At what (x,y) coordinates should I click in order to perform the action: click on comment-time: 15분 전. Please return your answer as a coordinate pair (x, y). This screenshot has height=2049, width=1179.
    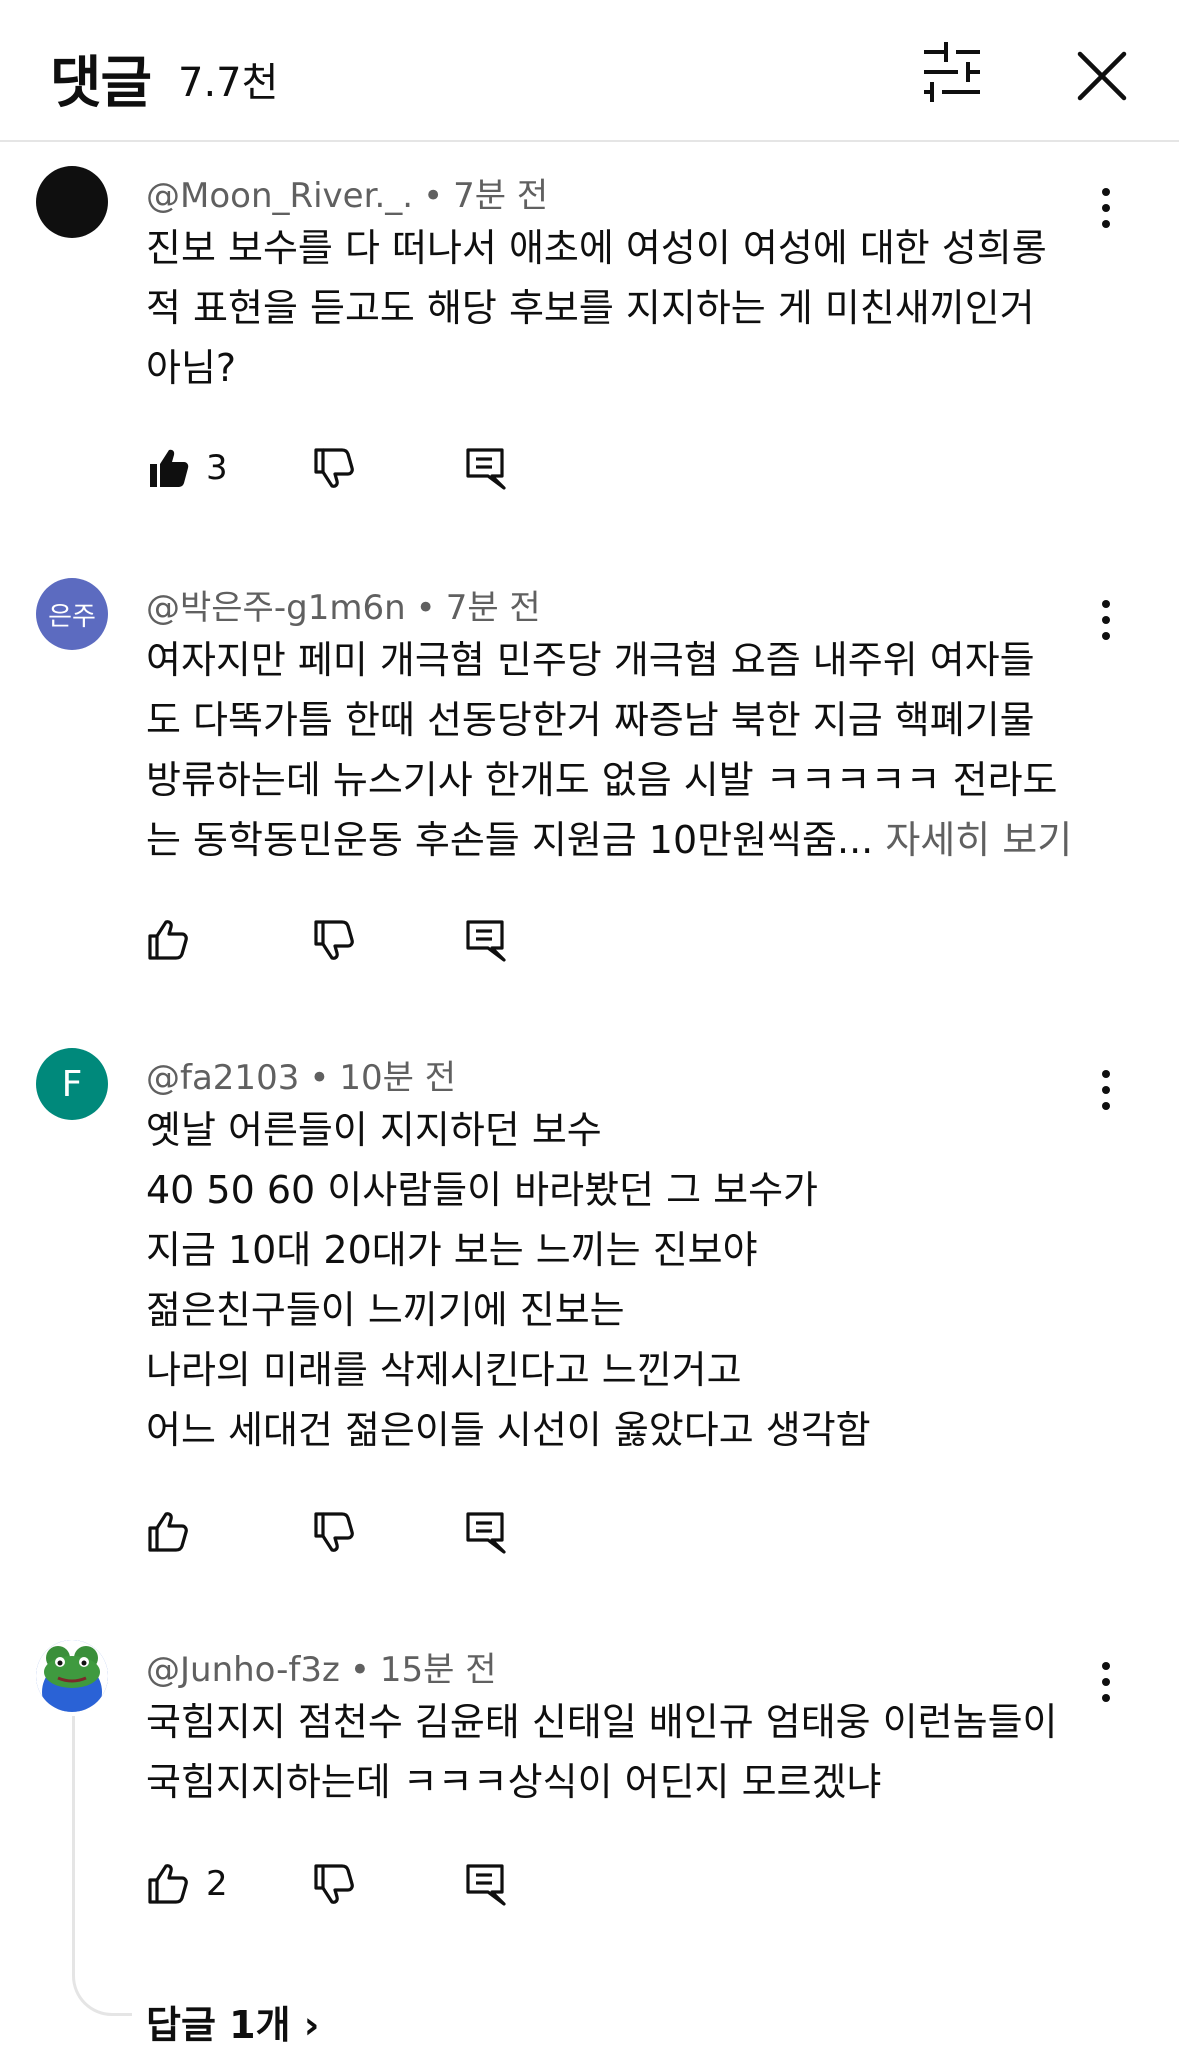
    Looking at the image, I should click on (438, 1670).